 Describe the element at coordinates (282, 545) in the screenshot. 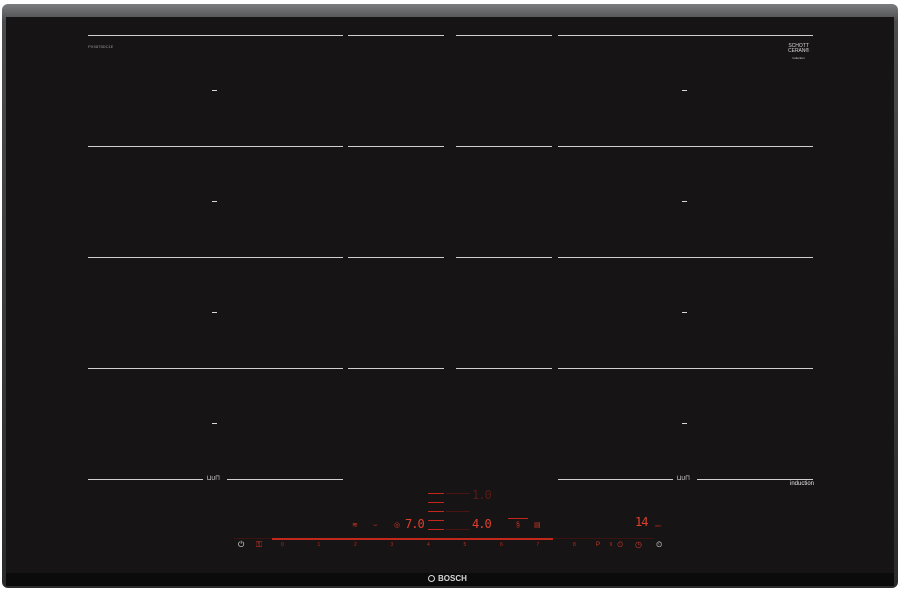

I see `slider-number-0: 0` at that location.